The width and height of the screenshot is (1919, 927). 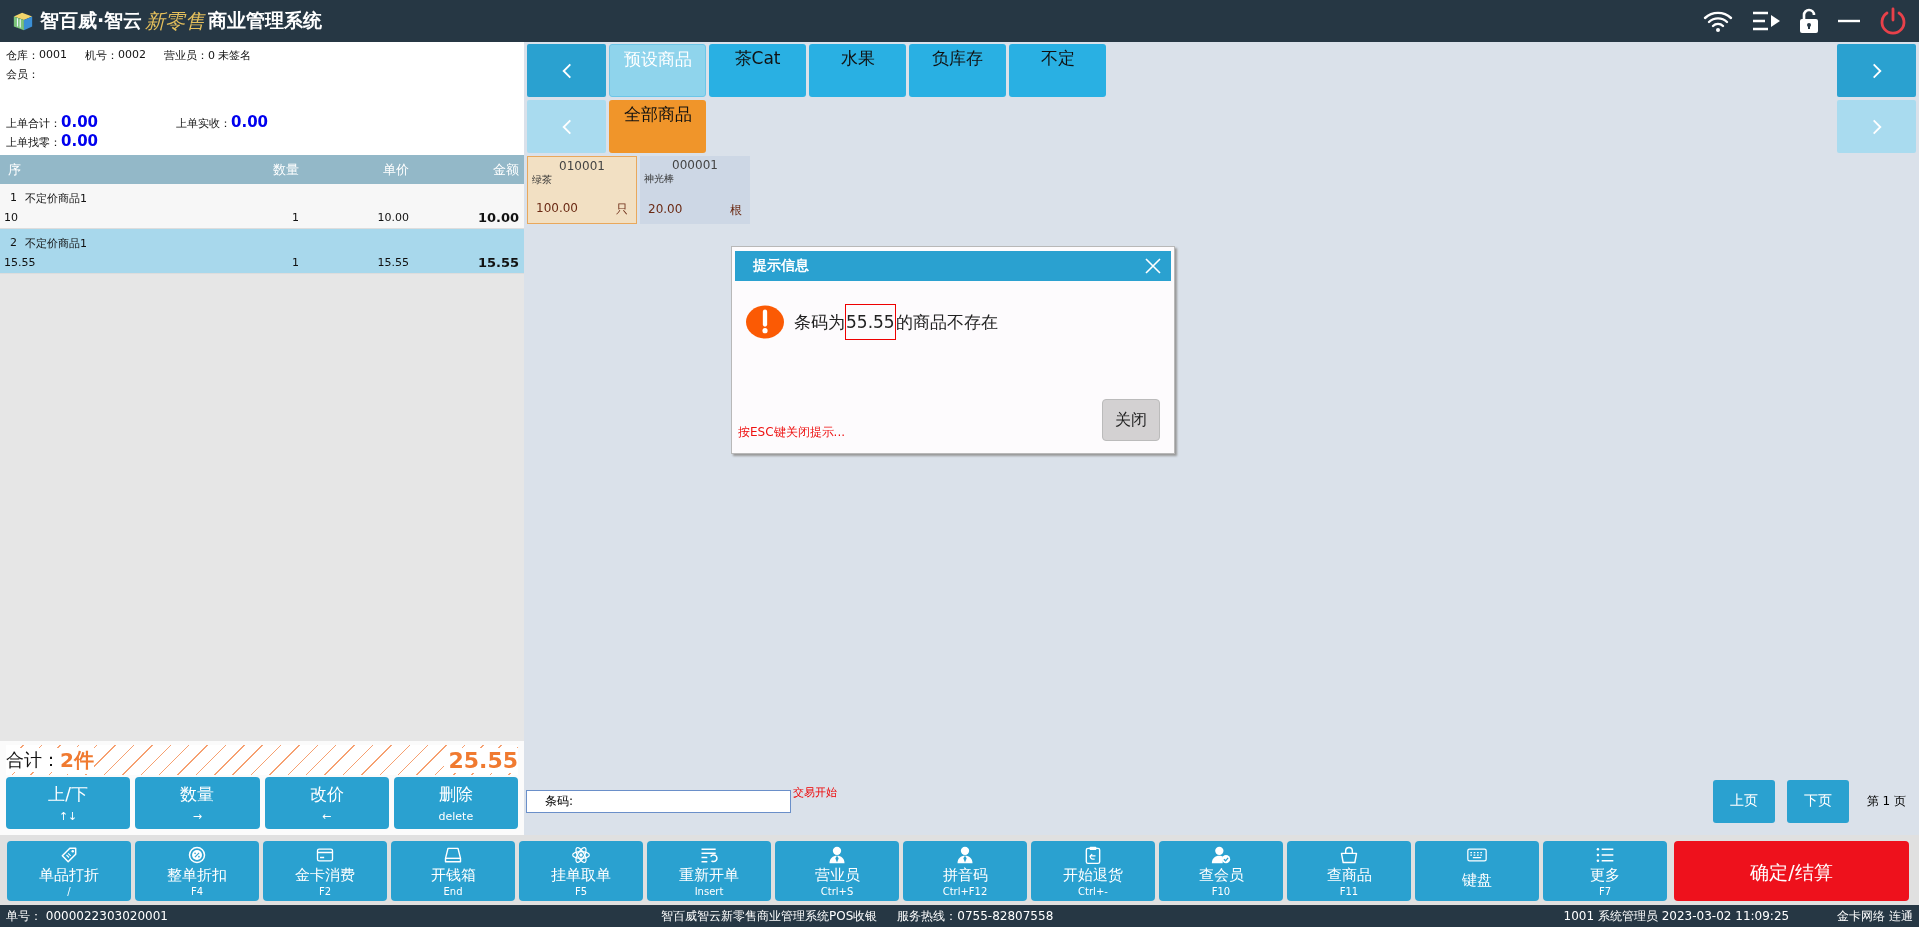 I want to click on category-tab: 茶Cat, so click(x=757, y=70).